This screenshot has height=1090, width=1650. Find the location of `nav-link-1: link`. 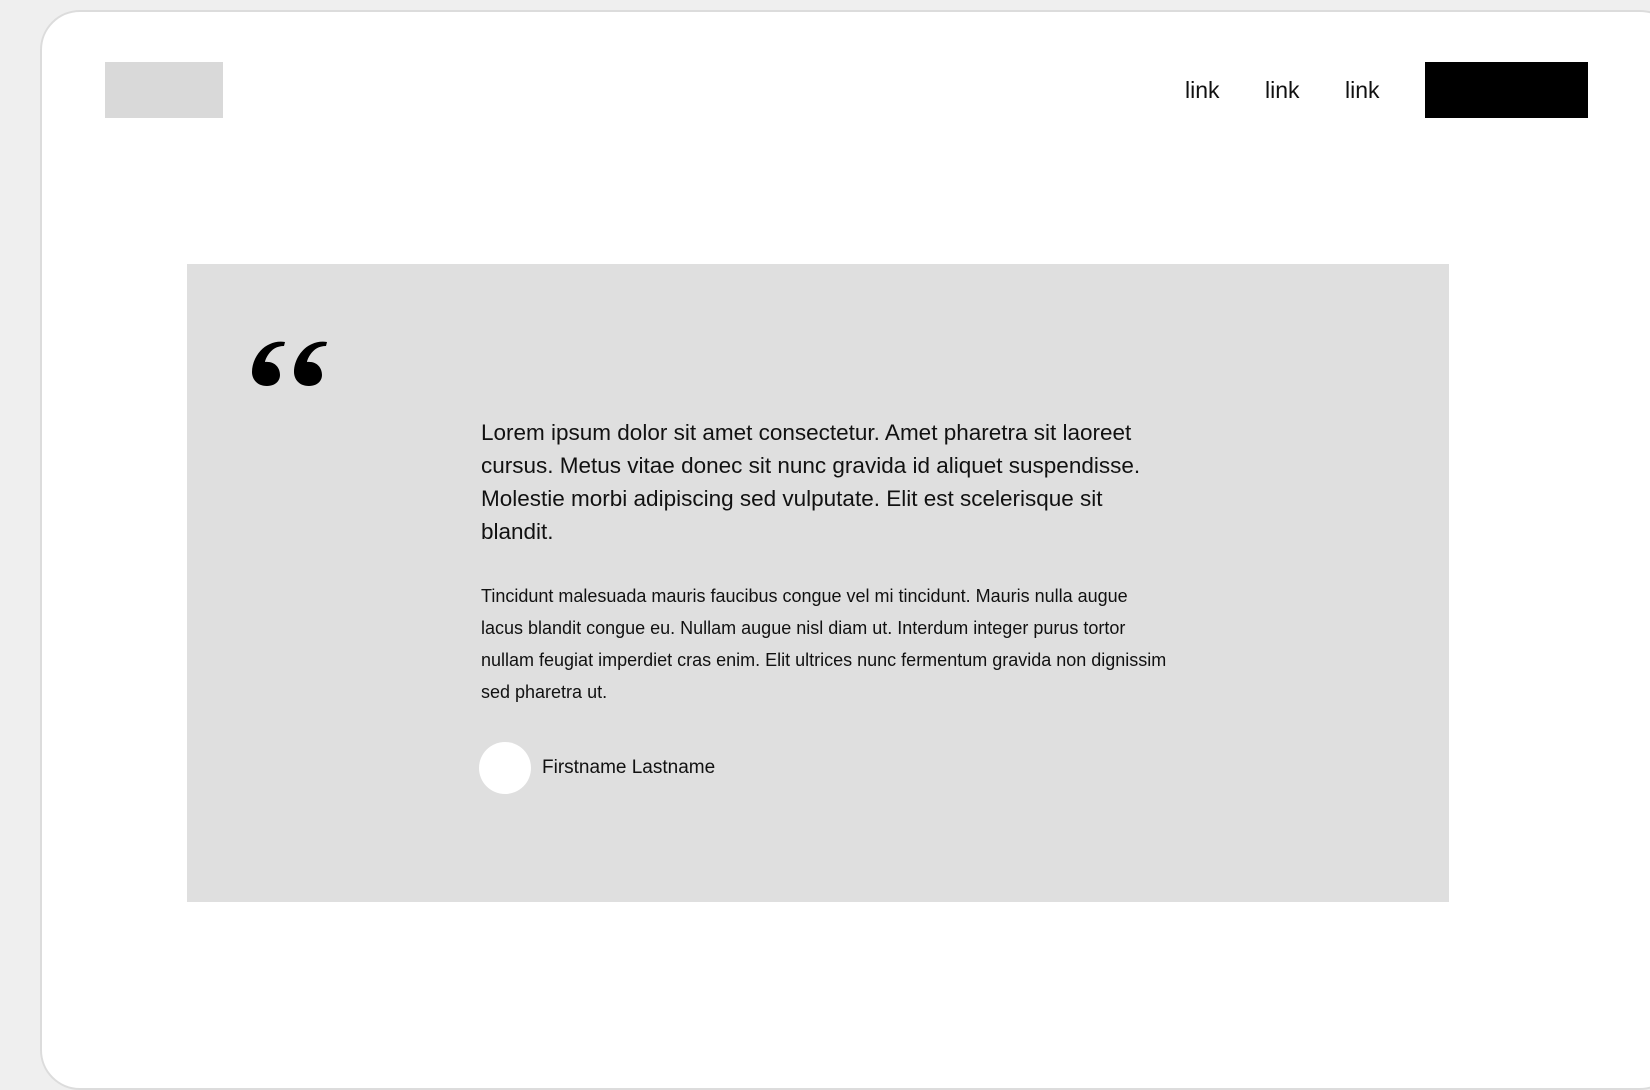

nav-link-1: link is located at coordinates (1202, 90).